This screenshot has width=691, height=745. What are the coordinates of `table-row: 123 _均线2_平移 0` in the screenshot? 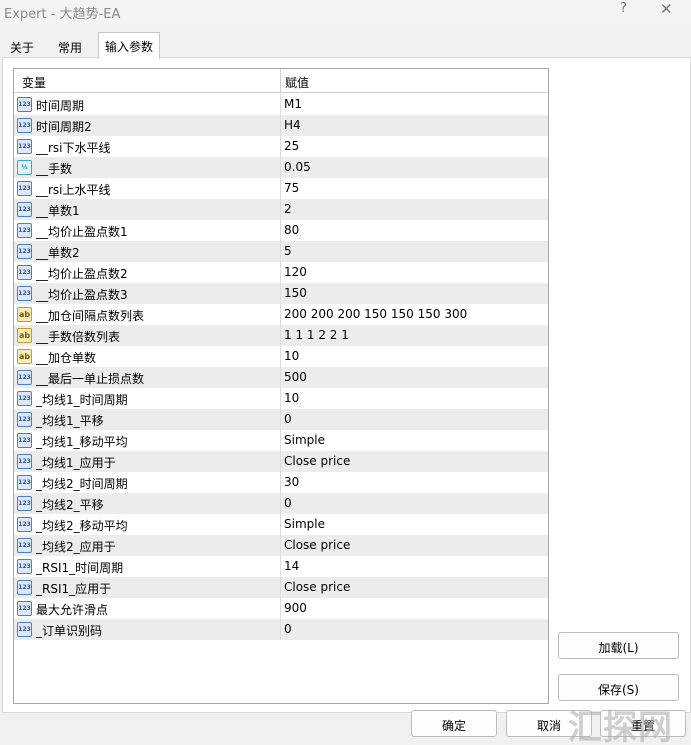 It's located at (281, 503).